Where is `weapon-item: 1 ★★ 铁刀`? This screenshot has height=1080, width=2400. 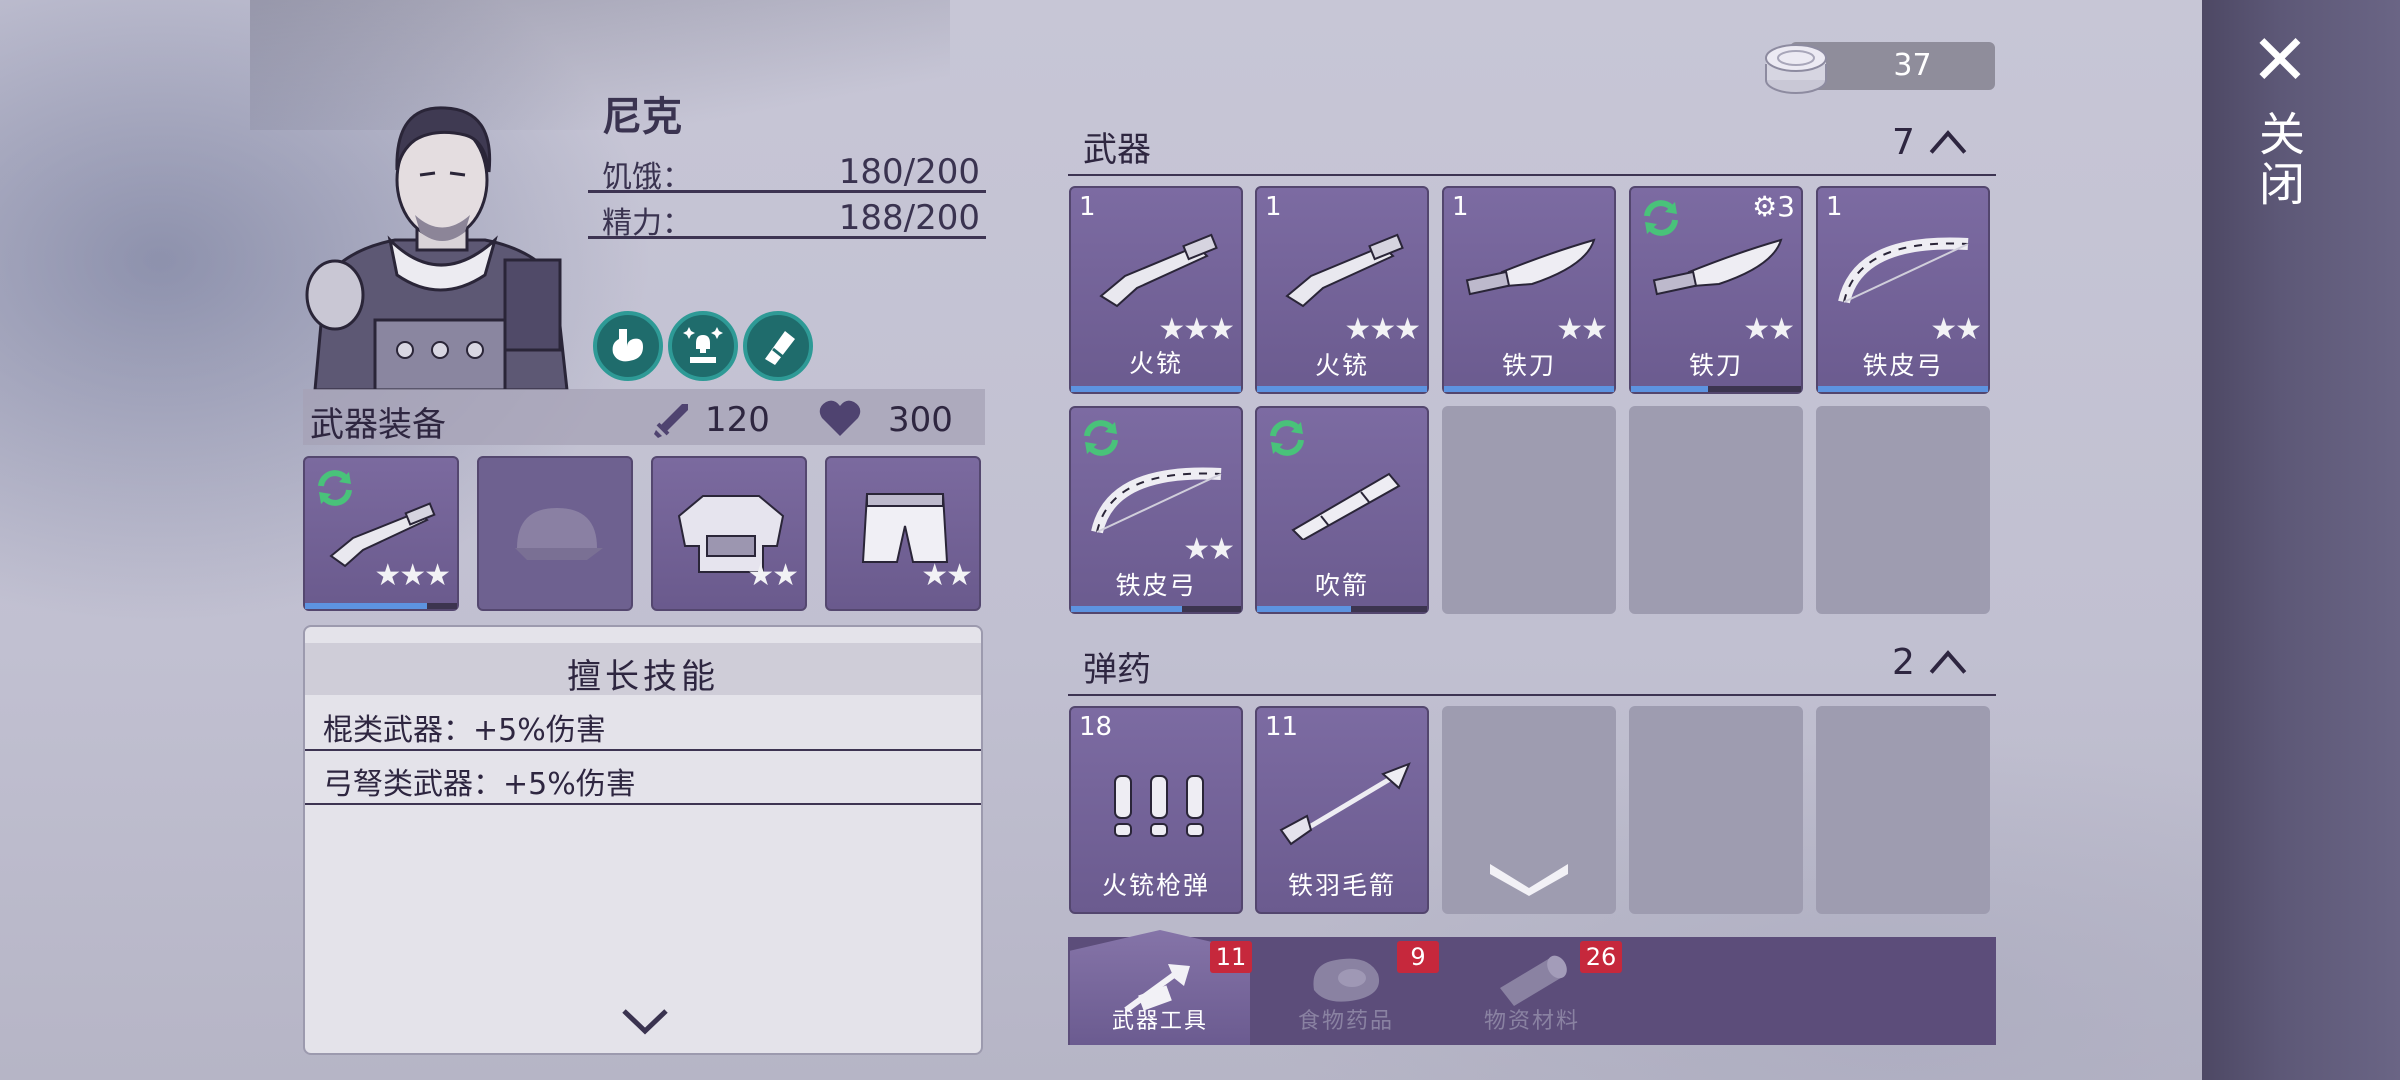
weapon-item: 1 ★★ 铁刀 is located at coordinates (1529, 290).